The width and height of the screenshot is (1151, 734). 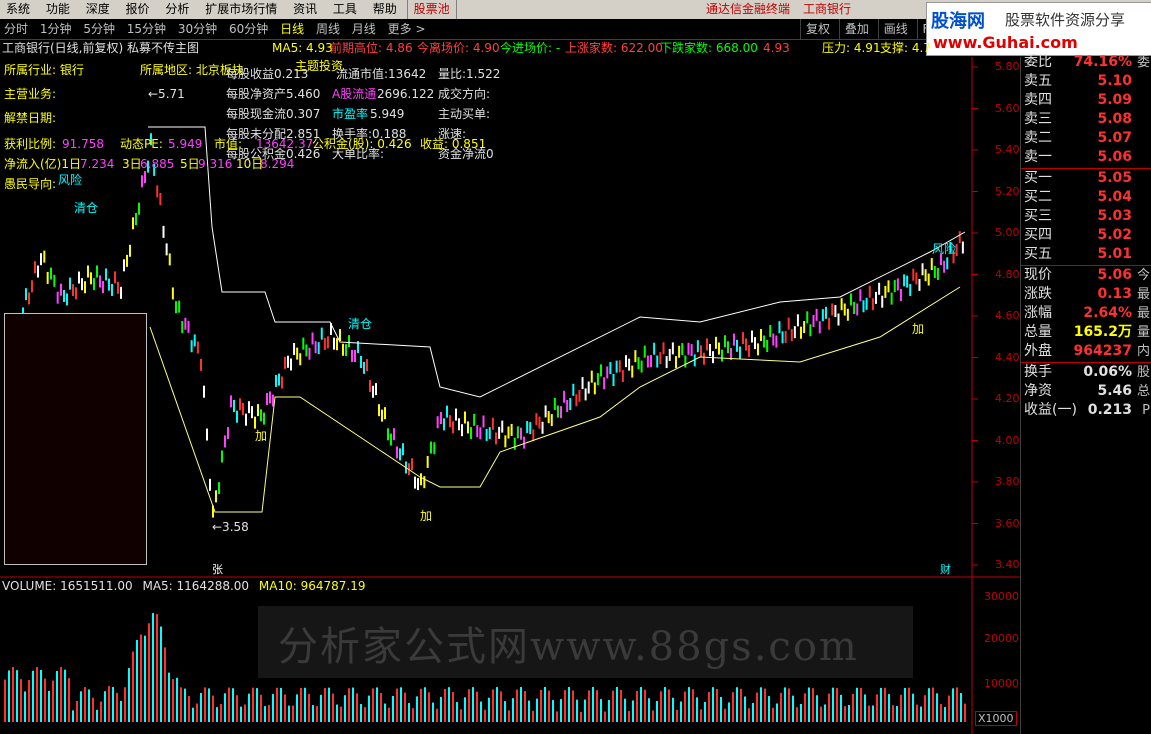 I want to click on period-tab-30min: 30分钟, so click(x=197, y=29).